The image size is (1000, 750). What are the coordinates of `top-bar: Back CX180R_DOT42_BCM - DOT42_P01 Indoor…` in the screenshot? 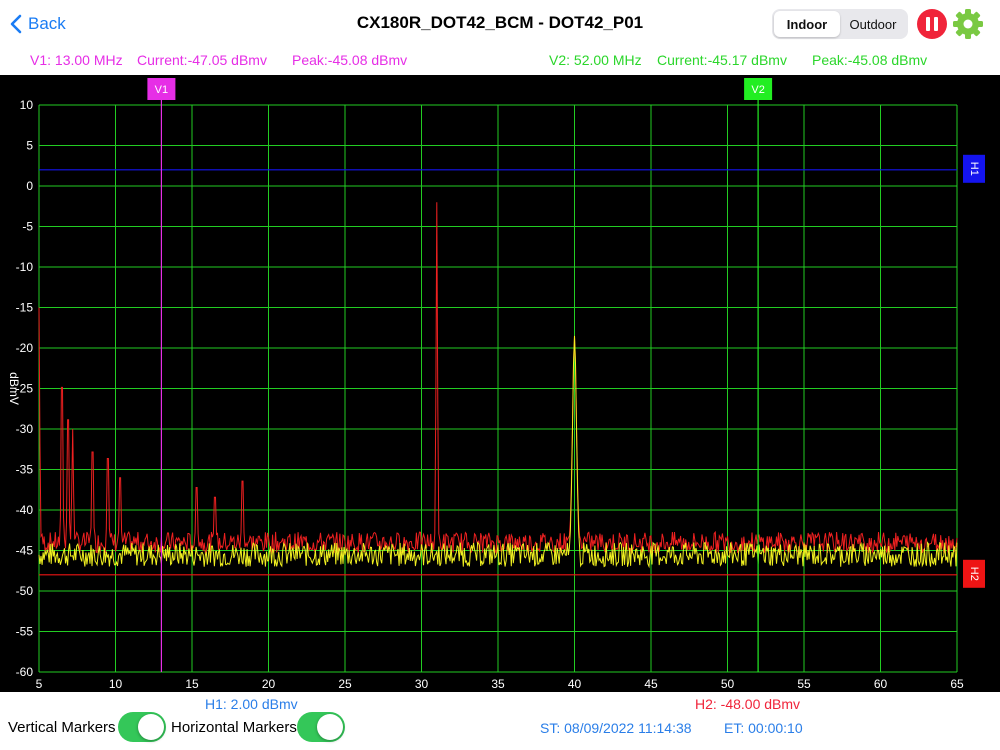 It's located at (500, 24).